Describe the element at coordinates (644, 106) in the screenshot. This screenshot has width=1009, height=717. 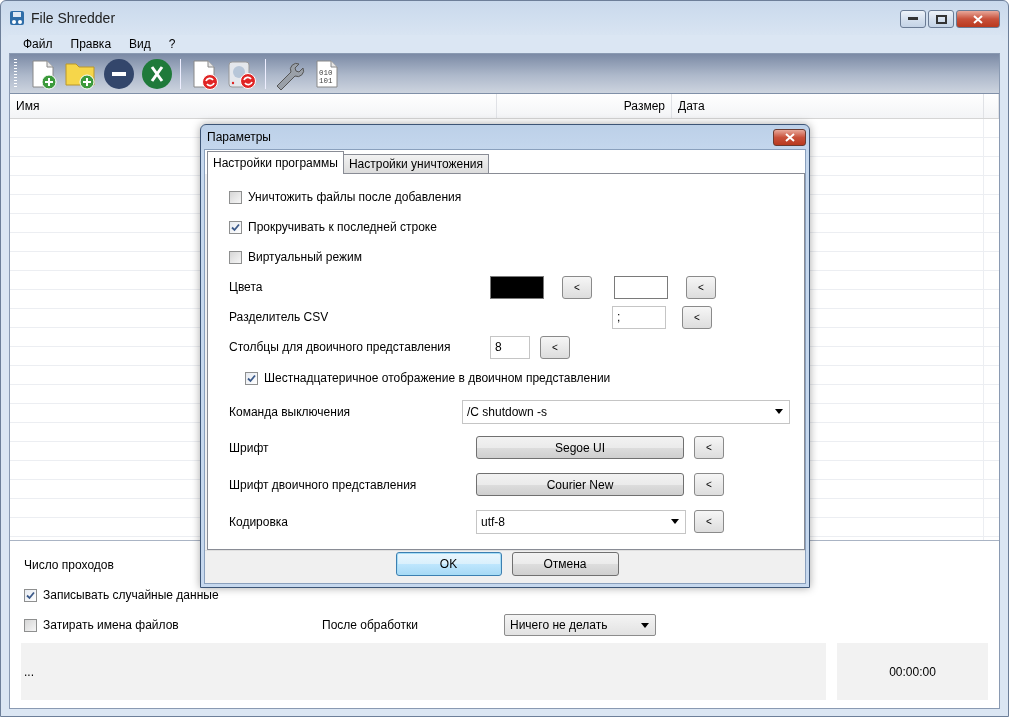
I see `column-header: Размер` at that location.